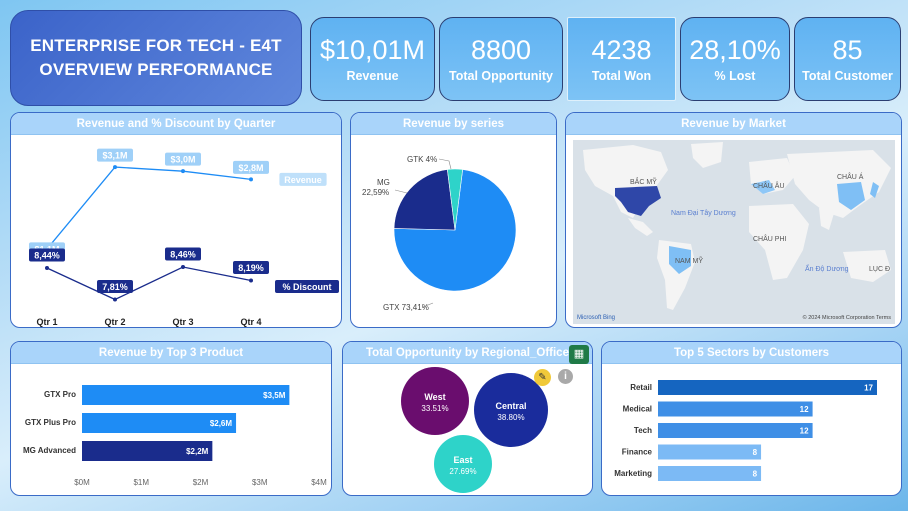 Image resolution: width=908 pixels, height=511 pixels. I want to click on bubble-name-label: West, so click(434, 397).